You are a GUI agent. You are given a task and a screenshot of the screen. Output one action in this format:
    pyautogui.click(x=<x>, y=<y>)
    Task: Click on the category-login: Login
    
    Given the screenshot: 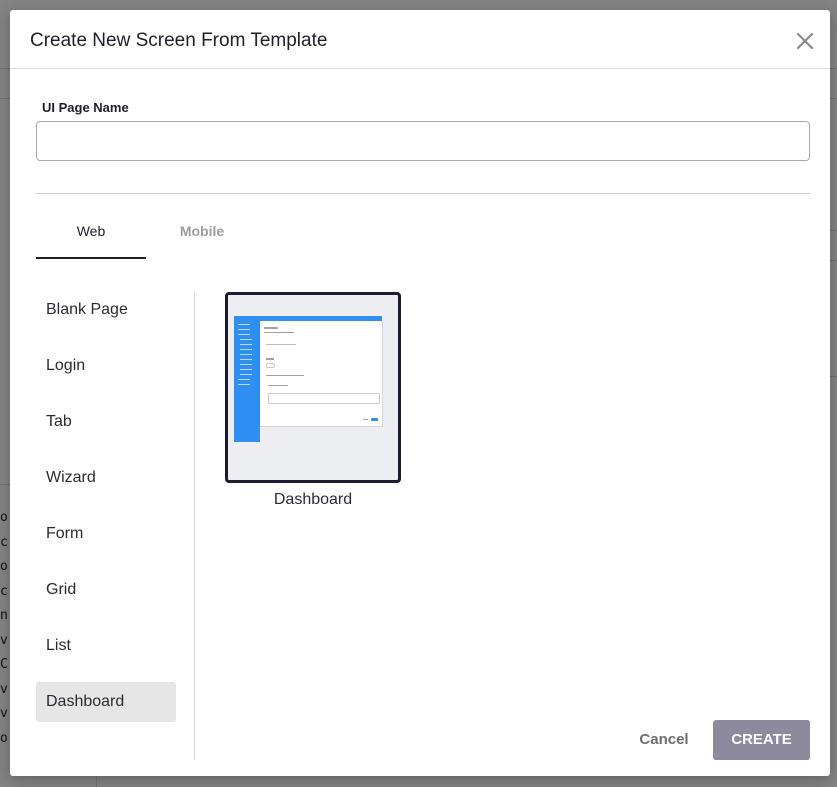 What is the action you would take?
    pyautogui.click(x=106, y=366)
    